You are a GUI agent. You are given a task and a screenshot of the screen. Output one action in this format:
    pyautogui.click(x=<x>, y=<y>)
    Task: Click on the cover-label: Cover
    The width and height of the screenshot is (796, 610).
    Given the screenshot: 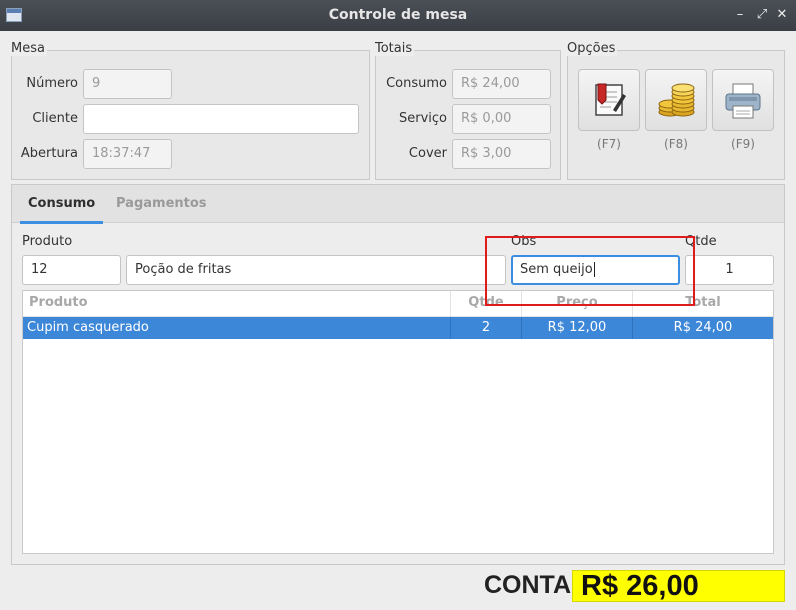 What is the action you would take?
    pyautogui.click(x=427, y=153)
    